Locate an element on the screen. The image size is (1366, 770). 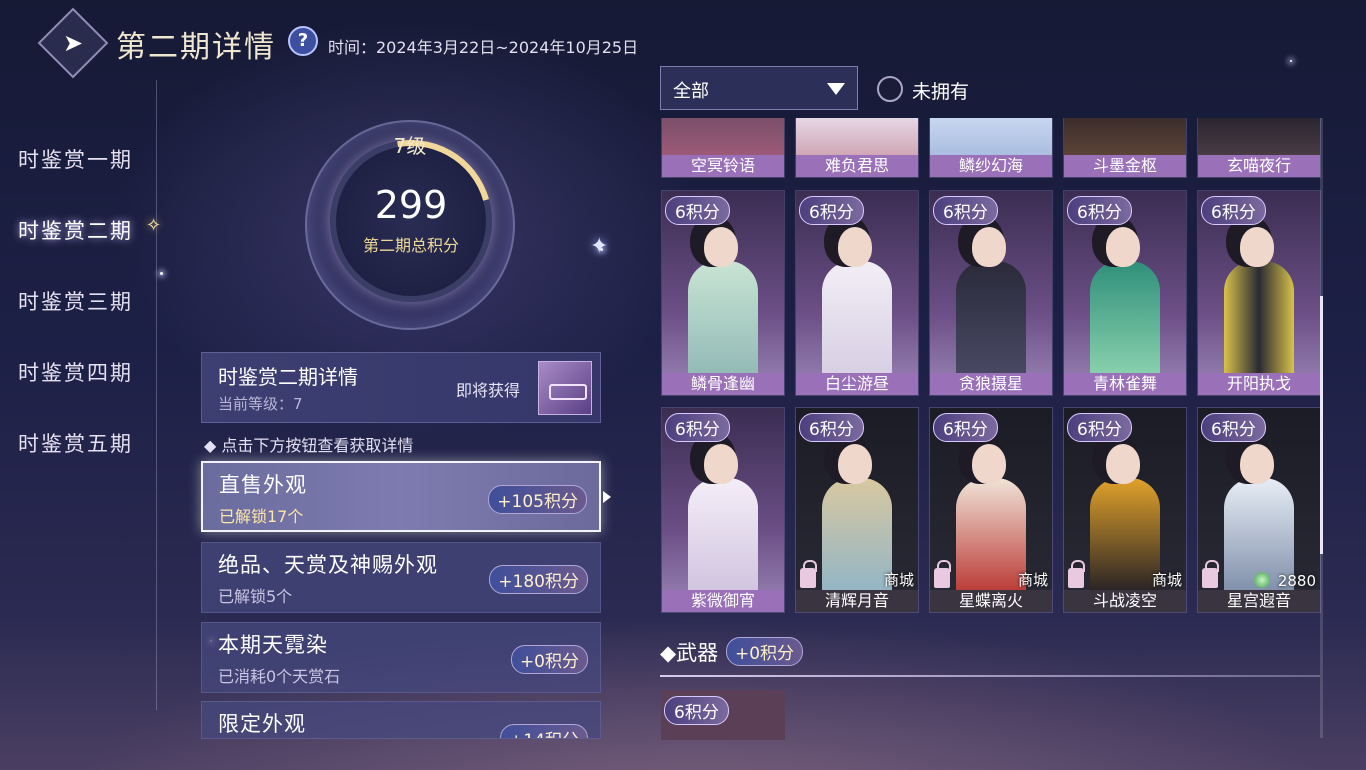
outfit-card: 6积分 商城 星蝶离火 is located at coordinates (991, 510).